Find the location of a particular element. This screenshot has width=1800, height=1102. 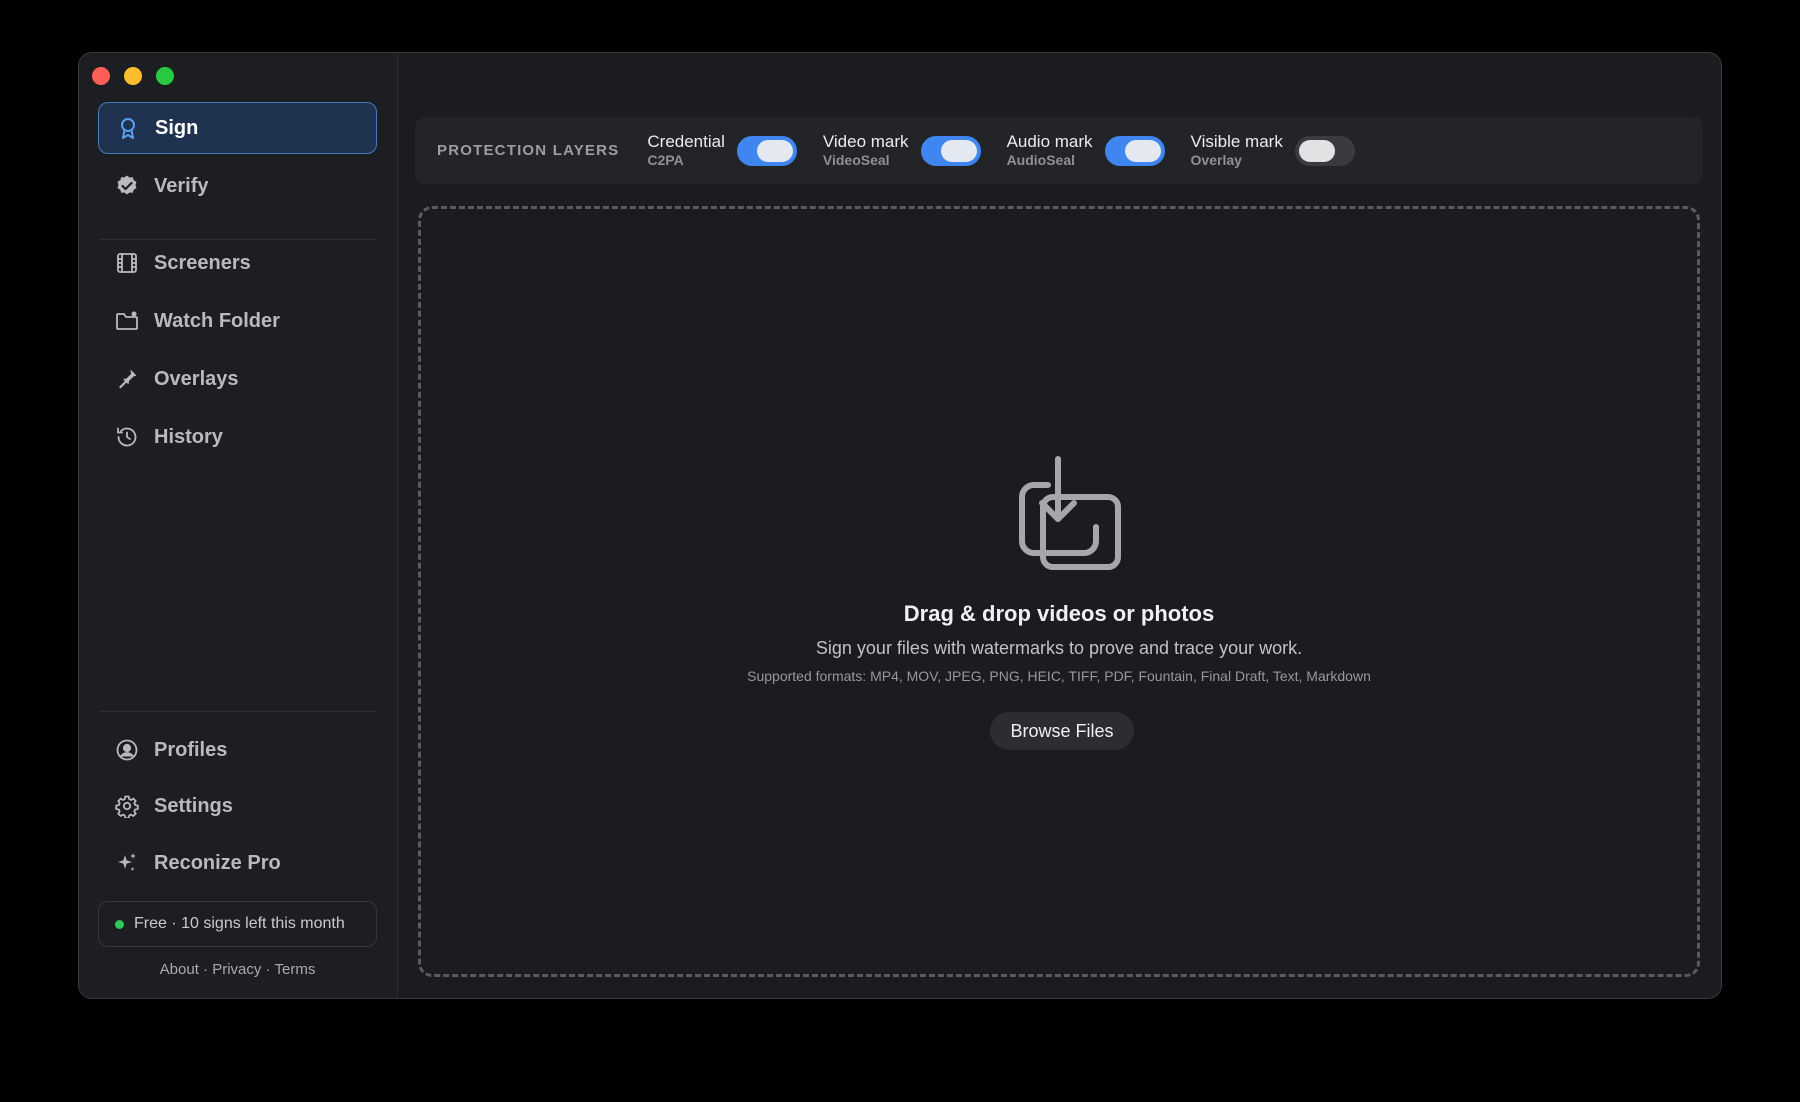

browse-files-button: Browse Files is located at coordinates (1062, 731).